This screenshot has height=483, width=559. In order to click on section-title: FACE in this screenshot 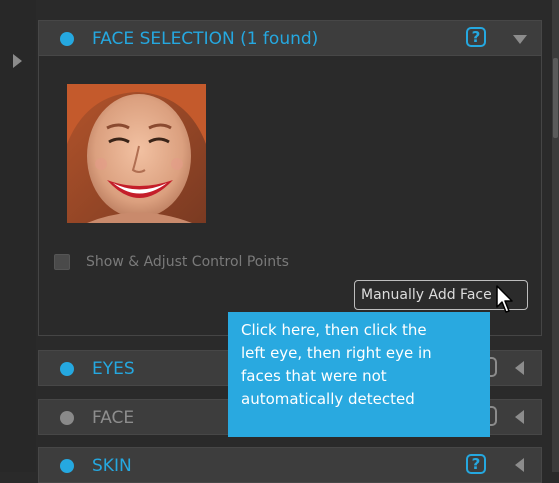, I will do `click(113, 418)`.